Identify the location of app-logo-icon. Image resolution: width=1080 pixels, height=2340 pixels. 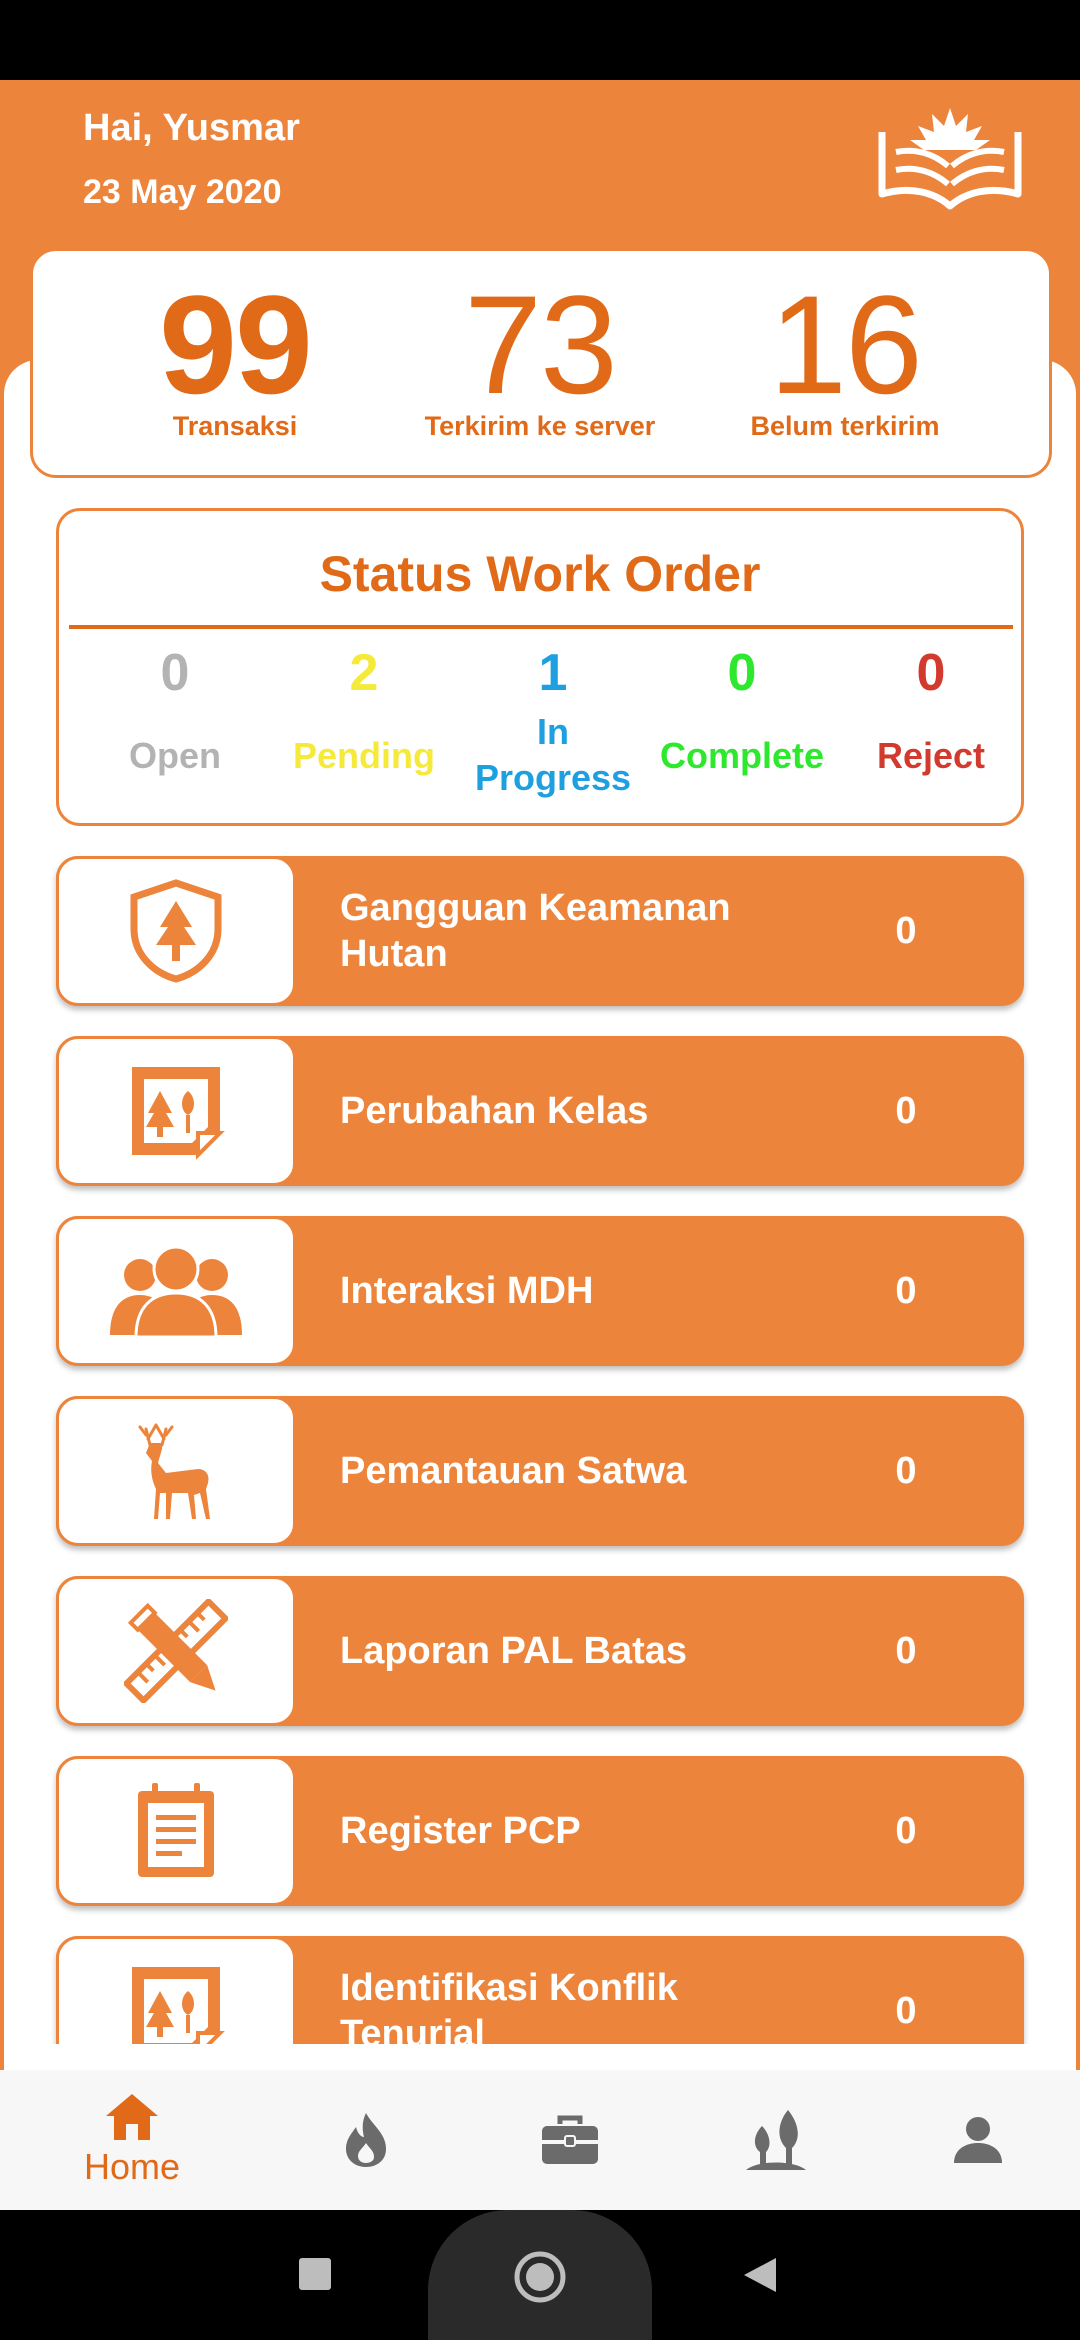
(950, 159).